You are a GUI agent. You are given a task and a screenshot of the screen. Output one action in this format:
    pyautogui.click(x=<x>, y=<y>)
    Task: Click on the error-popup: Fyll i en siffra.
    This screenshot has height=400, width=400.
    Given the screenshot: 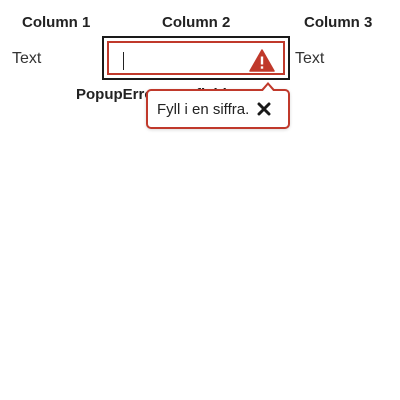 What is the action you would take?
    pyautogui.click(x=218, y=105)
    